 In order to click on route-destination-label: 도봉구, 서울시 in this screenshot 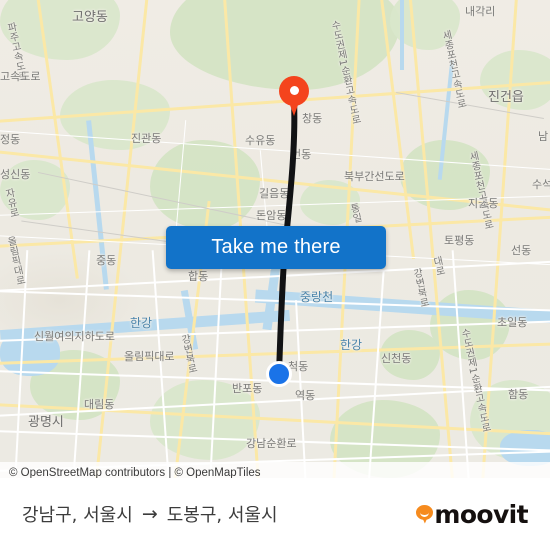, I will do `click(222, 515)`.